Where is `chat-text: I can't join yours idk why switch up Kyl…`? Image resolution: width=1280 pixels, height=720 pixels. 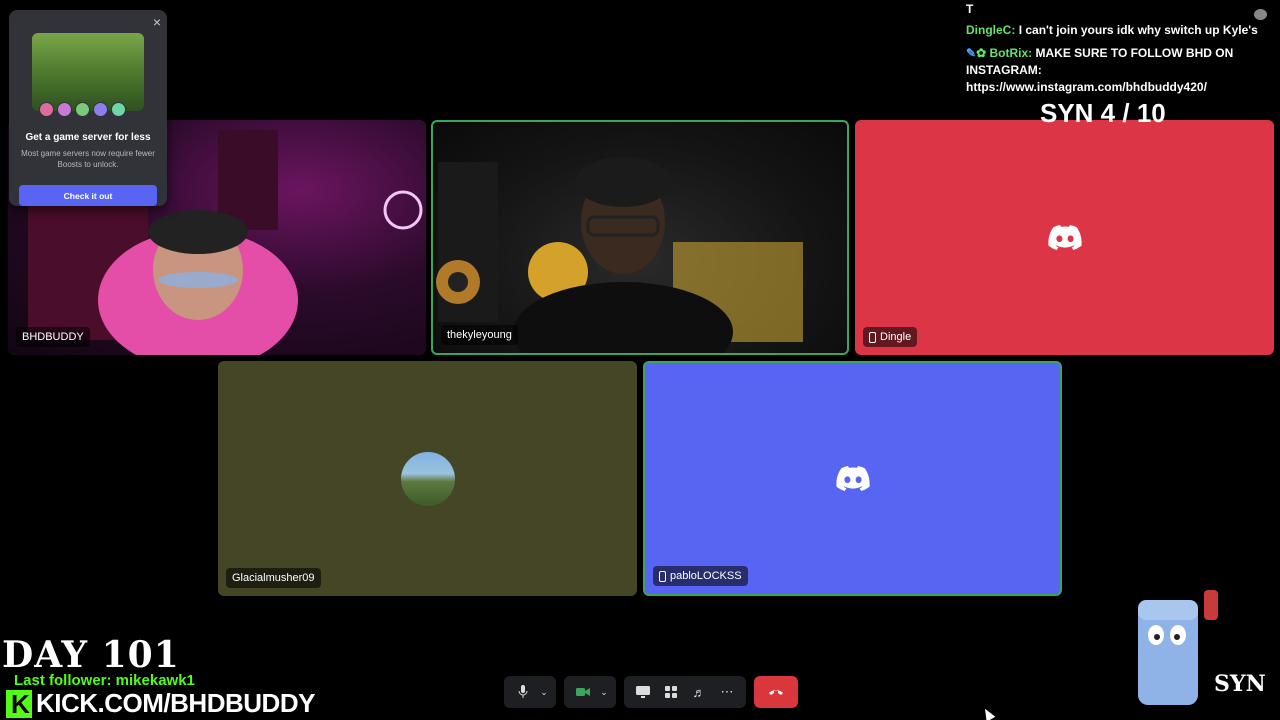 chat-text: I can't join yours idk why switch up Kyl… is located at coordinates (1138, 30).